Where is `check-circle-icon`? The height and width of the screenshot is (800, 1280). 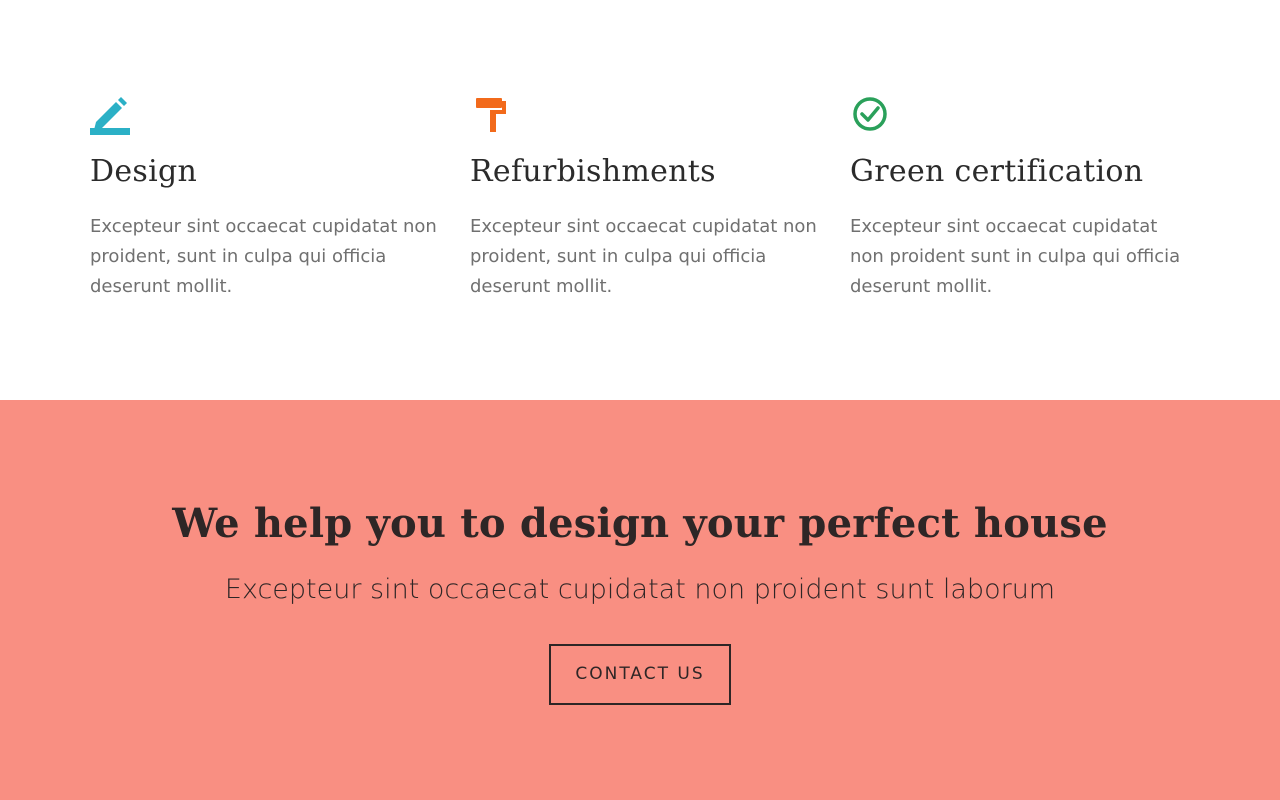
check-circle-icon is located at coordinates (871, 114).